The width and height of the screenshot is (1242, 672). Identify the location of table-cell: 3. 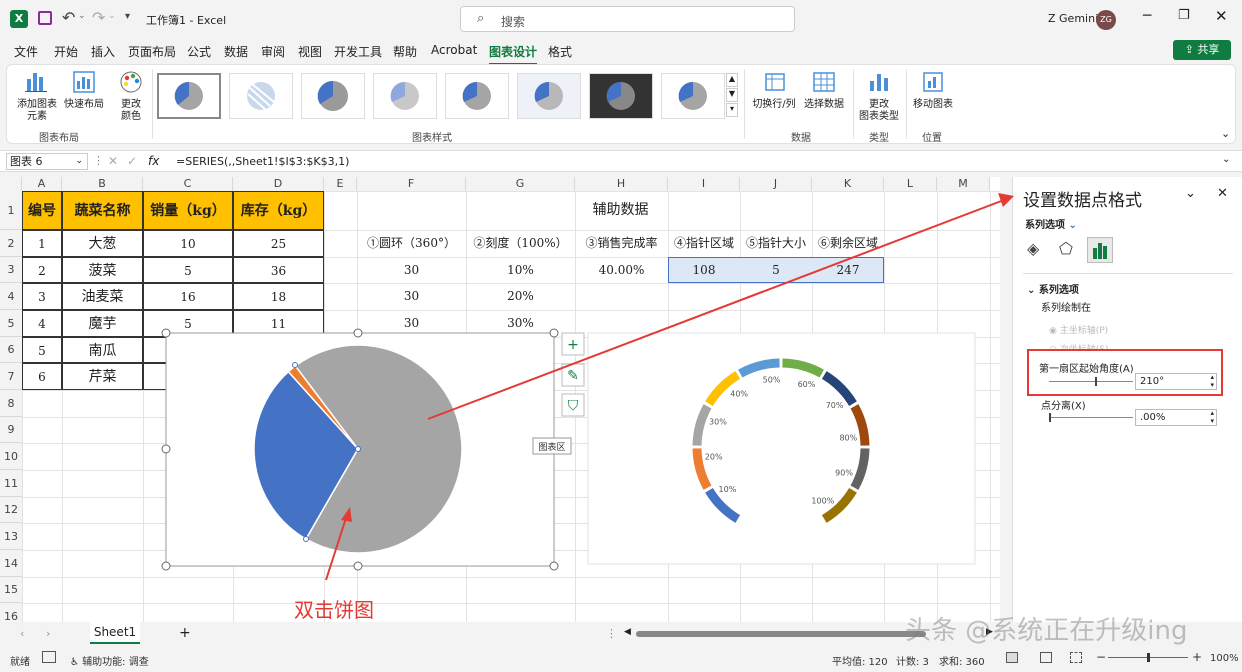
(42, 296).